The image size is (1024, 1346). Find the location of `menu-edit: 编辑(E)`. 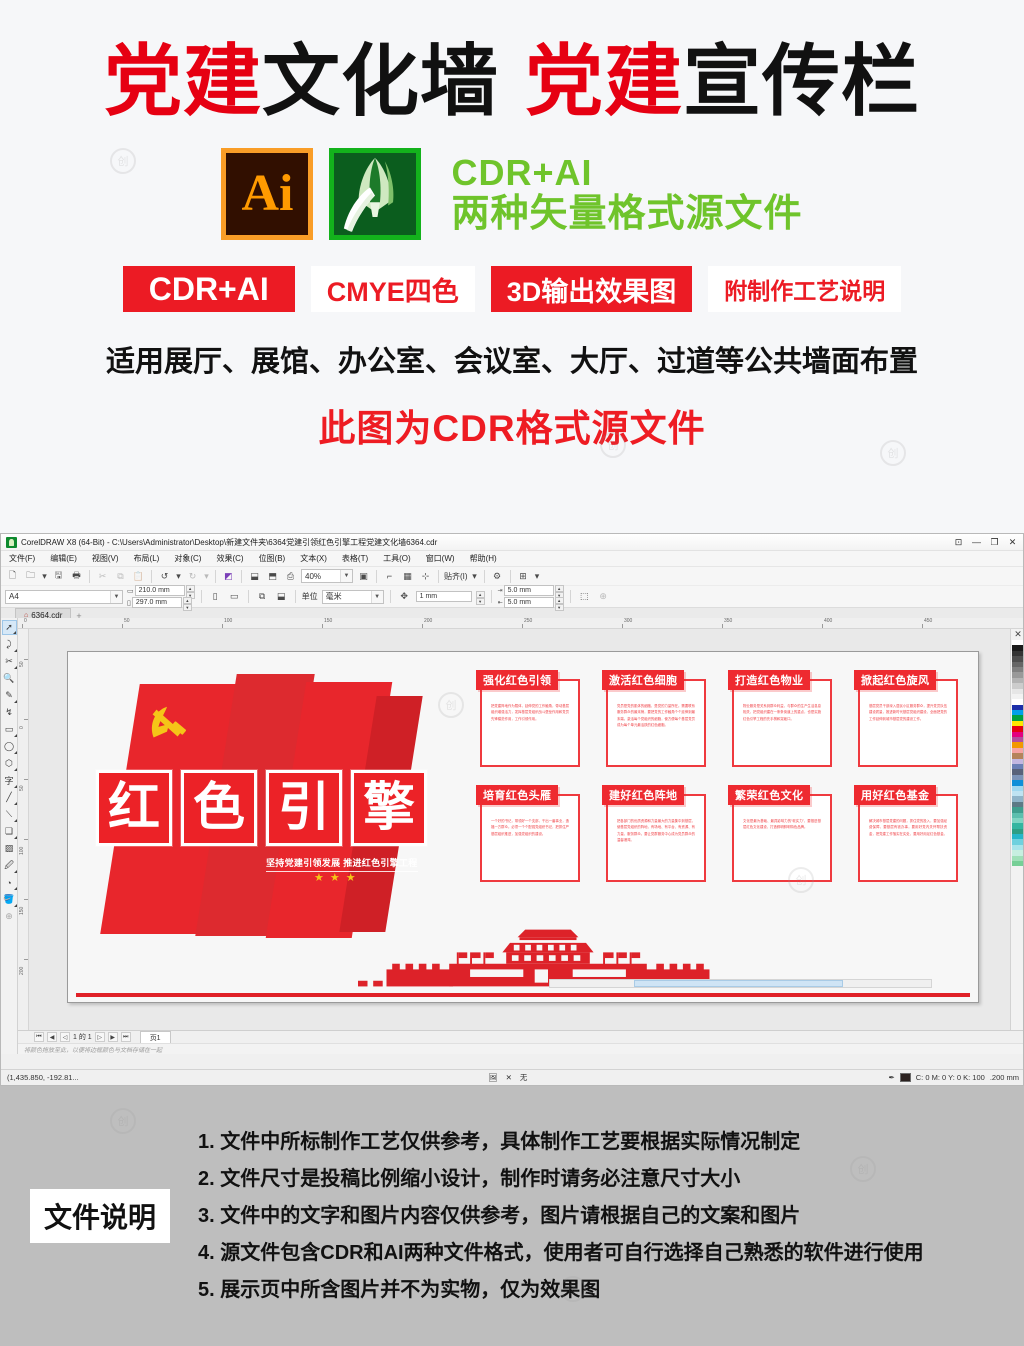

menu-edit: 编辑(E) is located at coordinates (63, 558).